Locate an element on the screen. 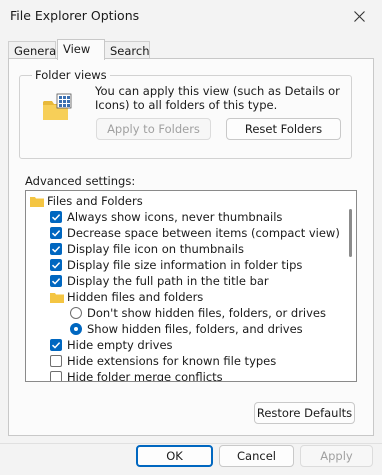 The width and height of the screenshot is (382, 475). reset-folders-button: Reset Folders is located at coordinates (283, 129).